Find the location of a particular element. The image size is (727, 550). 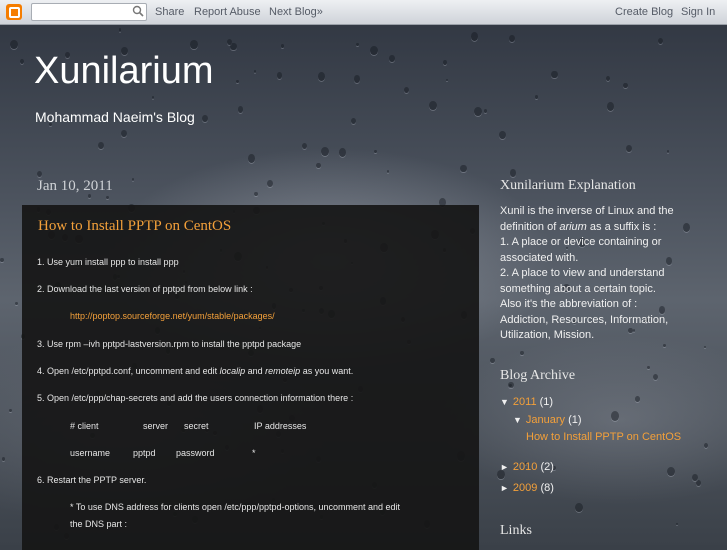

archive-year-2010-link: 2010 is located at coordinates (525, 467).